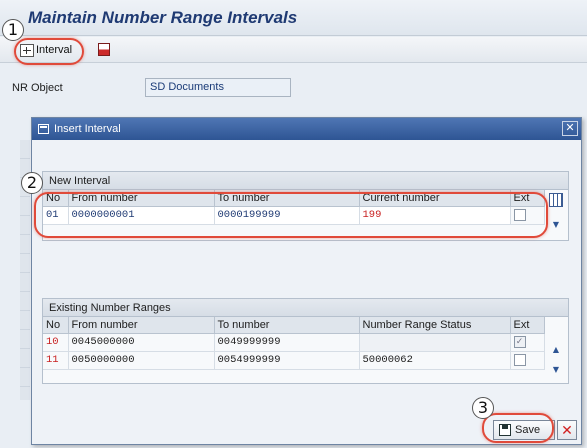 The height and width of the screenshot is (448, 587). I want to click on step-marker-1: 1, so click(13, 30).